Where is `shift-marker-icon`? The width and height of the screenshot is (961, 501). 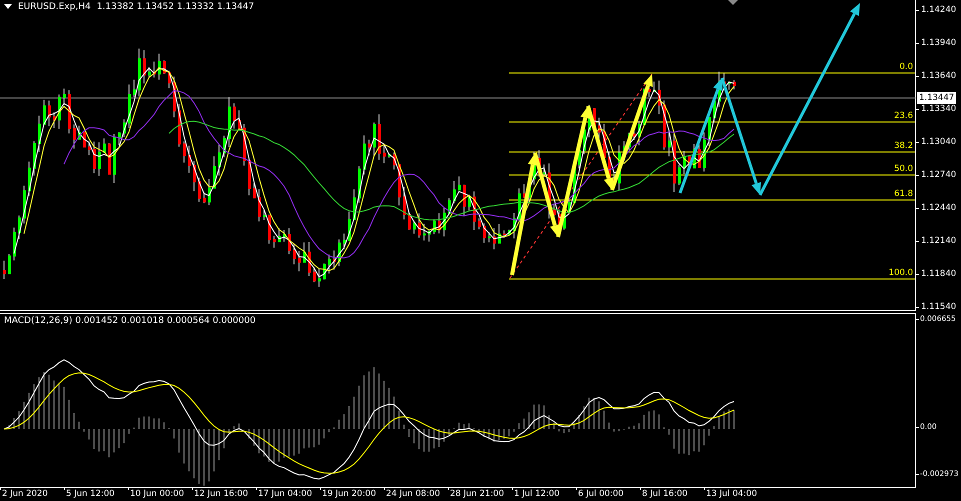
shift-marker-icon is located at coordinates (733, 2).